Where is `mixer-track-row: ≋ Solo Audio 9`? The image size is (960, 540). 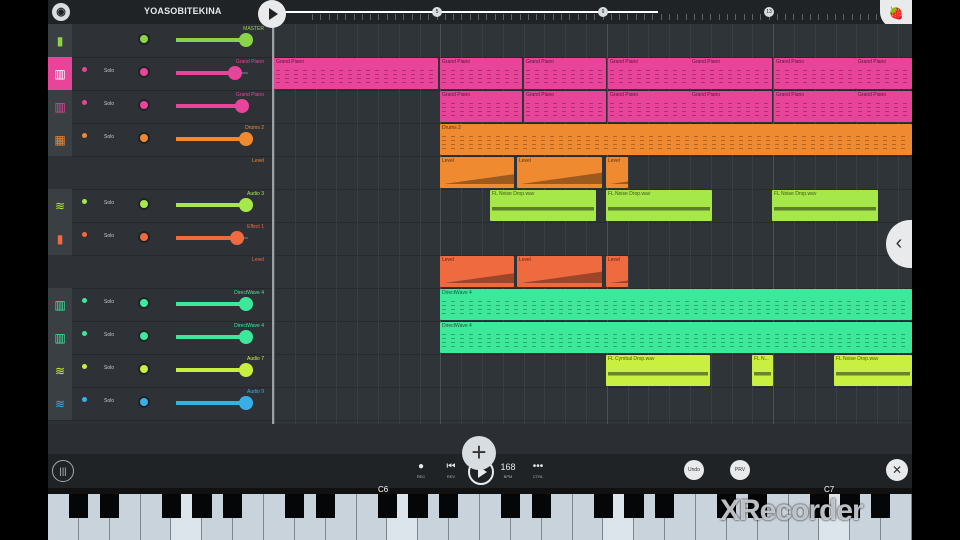
mixer-track-row: ≋ Solo Audio 9 is located at coordinates (160, 404).